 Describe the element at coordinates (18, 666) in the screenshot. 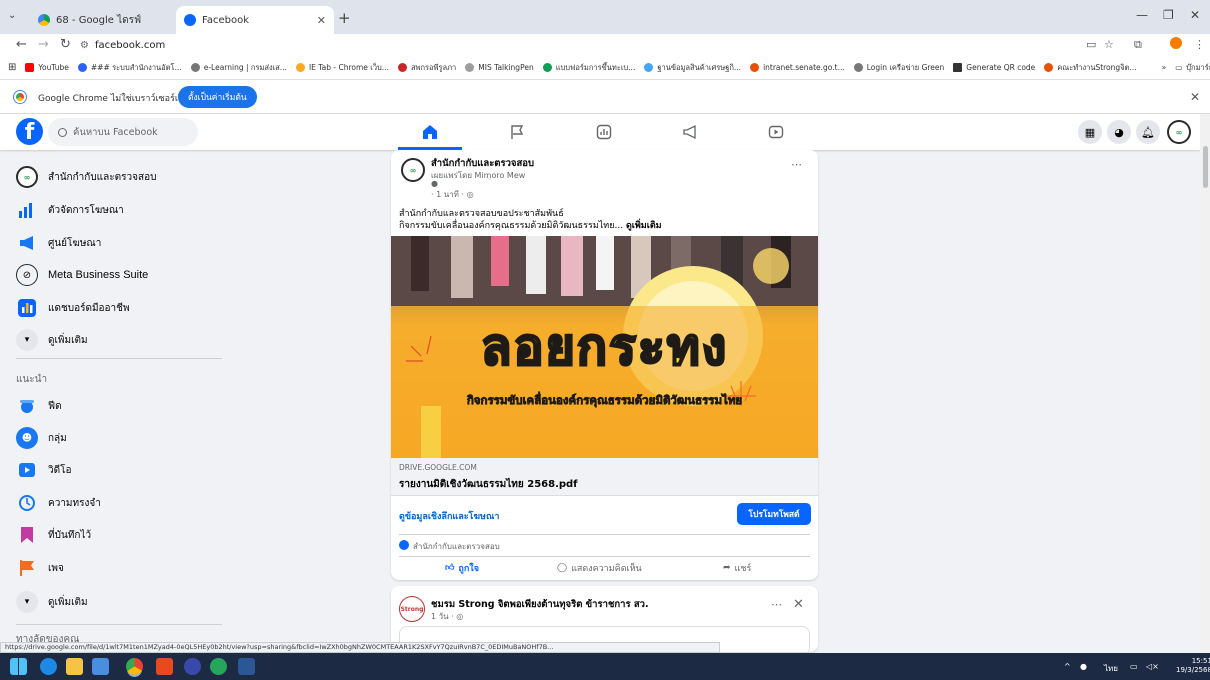

I see `start-windows-icon` at that location.